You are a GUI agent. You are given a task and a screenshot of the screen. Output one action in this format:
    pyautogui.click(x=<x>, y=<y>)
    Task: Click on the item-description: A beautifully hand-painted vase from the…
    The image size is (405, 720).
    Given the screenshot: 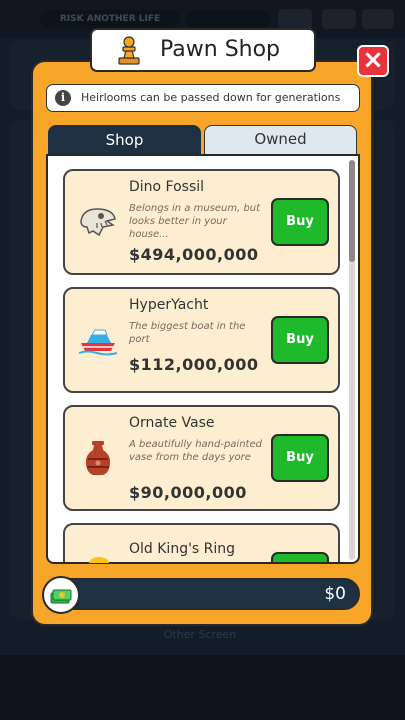 What is the action you would take?
    pyautogui.click(x=195, y=451)
    